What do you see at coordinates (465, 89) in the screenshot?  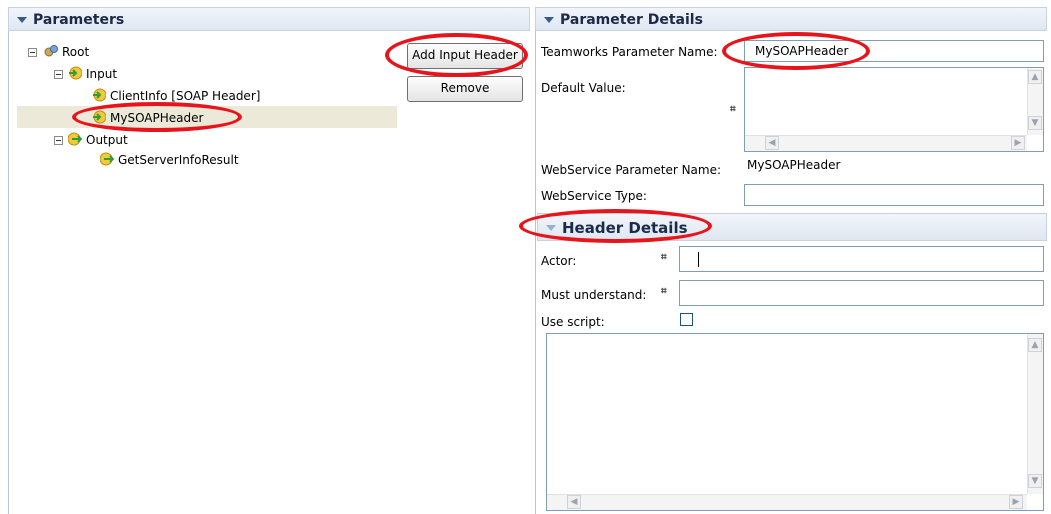 I see `remove-button: Remove` at bounding box center [465, 89].